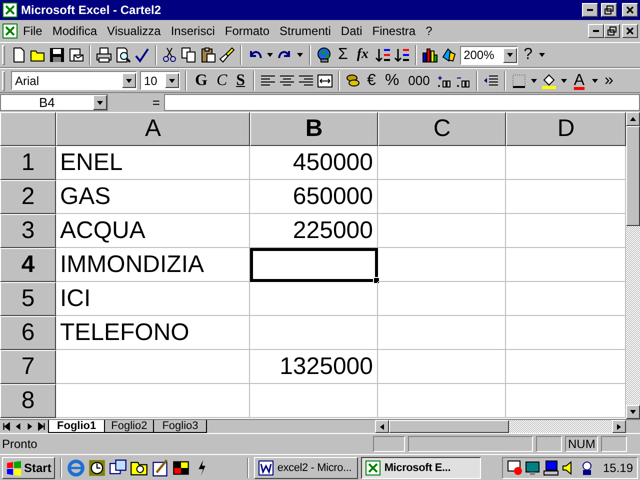 The image size is (640, 480). I want to click on menu-item: Dati, so click(352, 31).